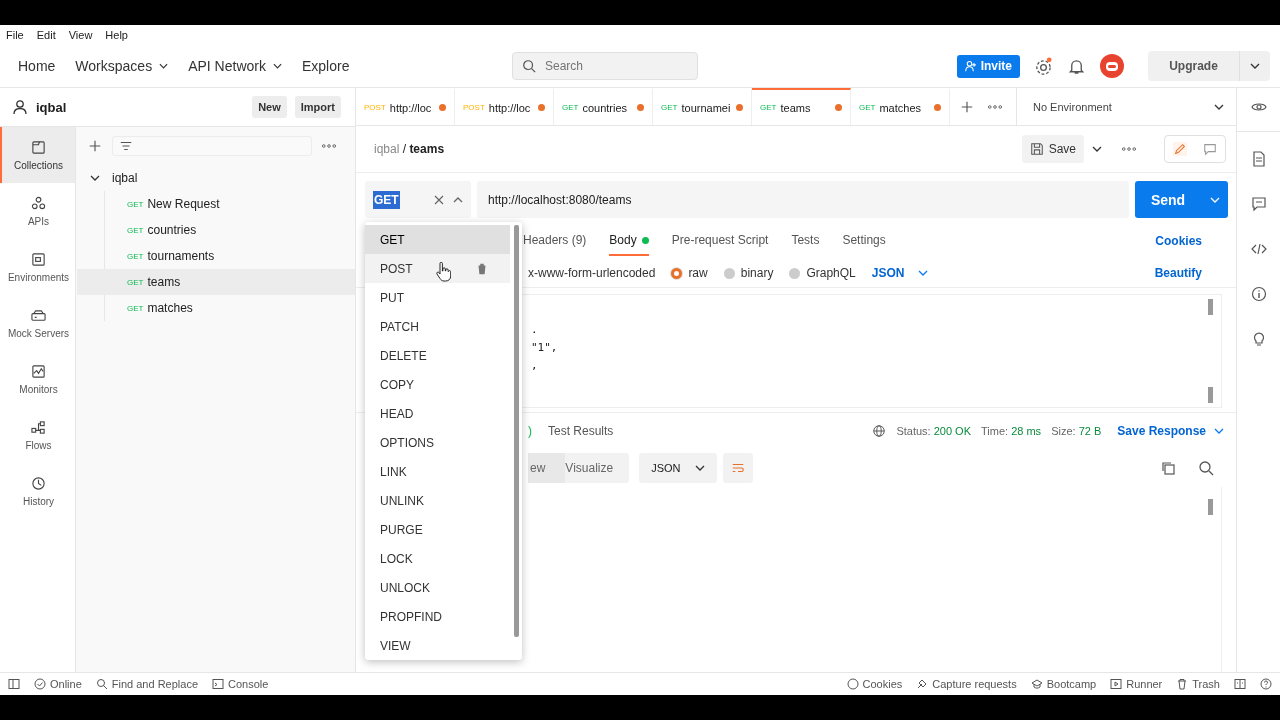 The image size is (1280, 720). Describe the element at coordinates (216, 282) in the screenshot. I see `request-item: GET teams` at that location.